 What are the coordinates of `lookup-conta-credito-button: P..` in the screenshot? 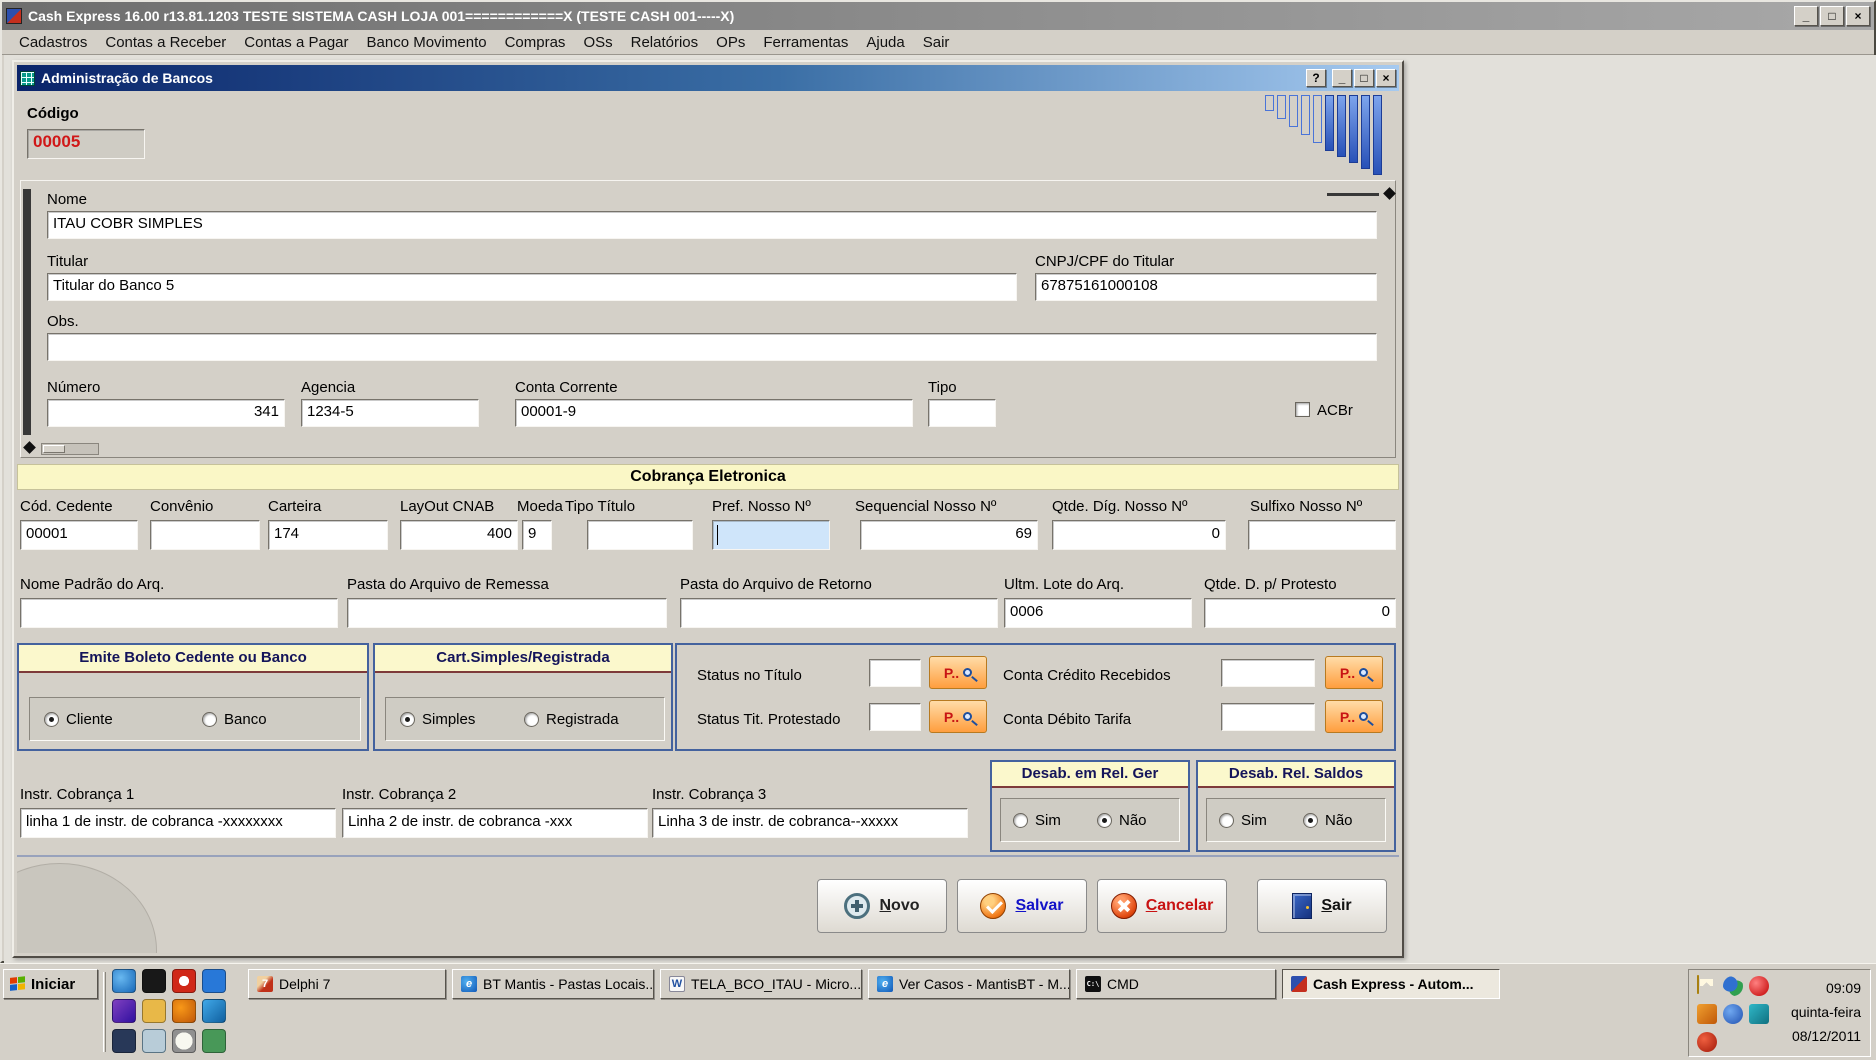 It's located at (1354, 672).